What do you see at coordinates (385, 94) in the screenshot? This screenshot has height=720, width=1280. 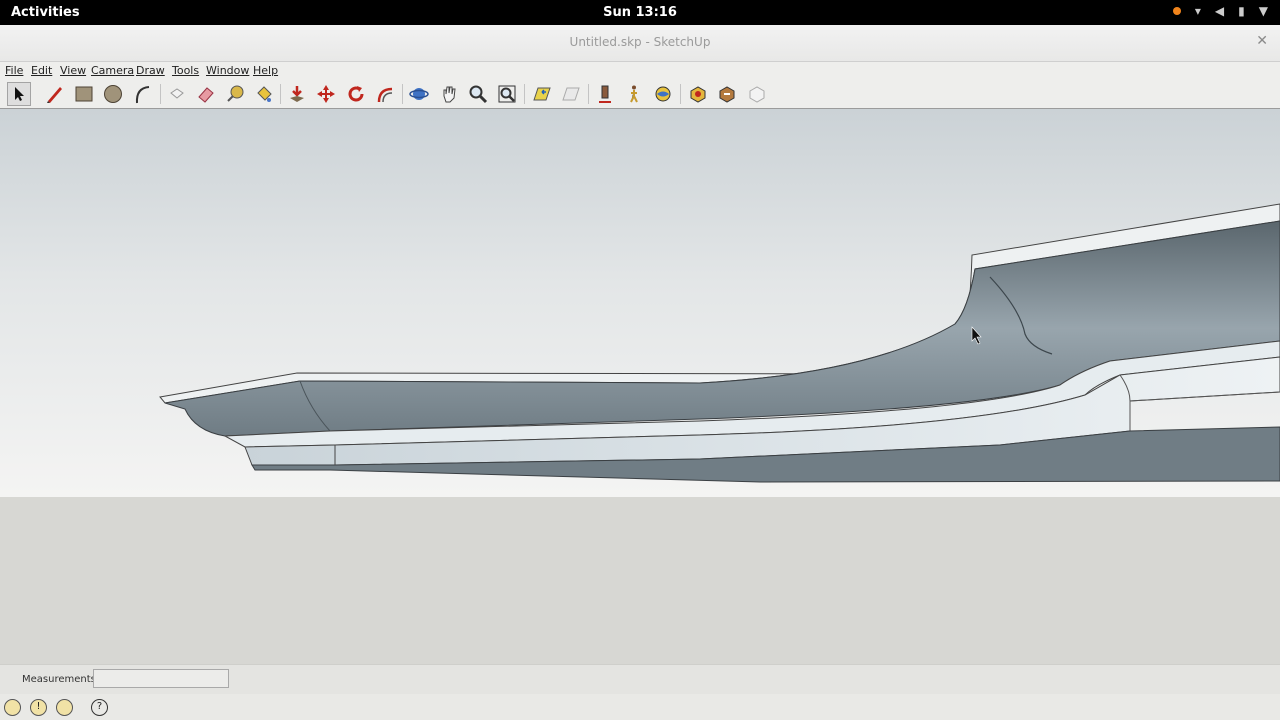 I see `offset-icon` at bounding box center [385, 94].